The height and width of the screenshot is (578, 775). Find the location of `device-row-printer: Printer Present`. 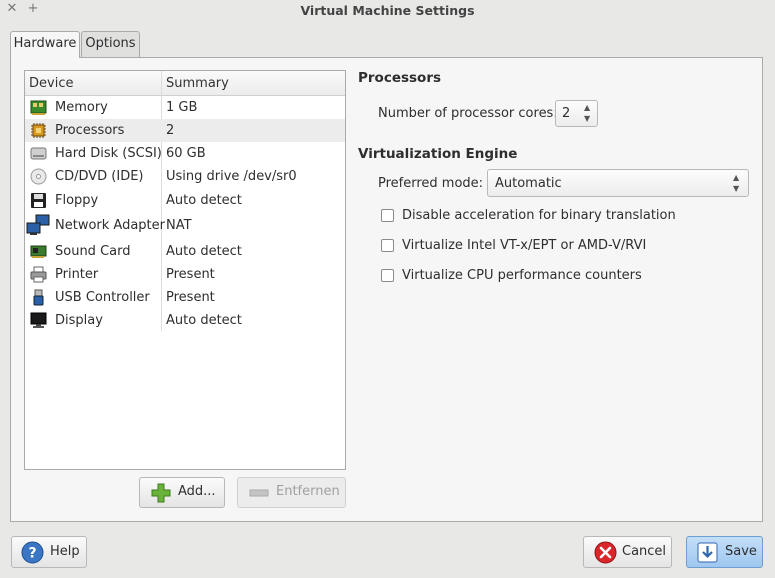

device-row-printer: Printer Present is located at coordinates (185, 274).